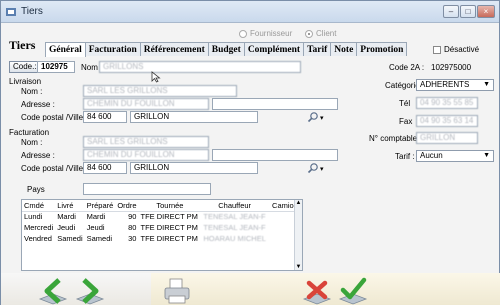 The image size is (500, 305). I want to click on column-header-cmde: Cmdé, so click(39, 206).